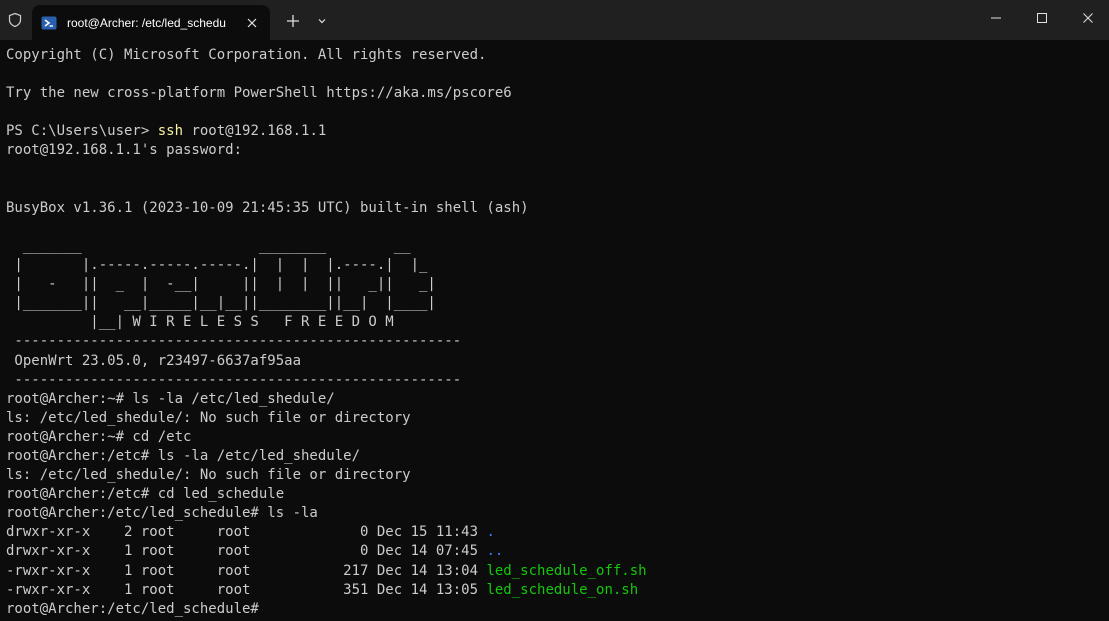 This screenshot has height=621, width=1109. What do you see at coordinates (557, 551) in the screenshot?
I see `terminal-line: drwxr-xr-x 1 root root 0 Dec 14 07:45 ..` at bounding box center [557, 551].